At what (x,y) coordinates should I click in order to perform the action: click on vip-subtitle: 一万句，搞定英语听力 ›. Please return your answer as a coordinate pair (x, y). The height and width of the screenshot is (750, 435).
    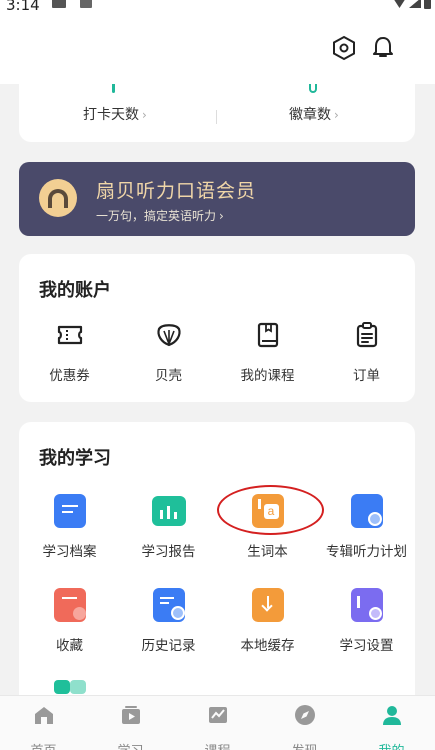
    Looking at the image, I should click on (160, 215).